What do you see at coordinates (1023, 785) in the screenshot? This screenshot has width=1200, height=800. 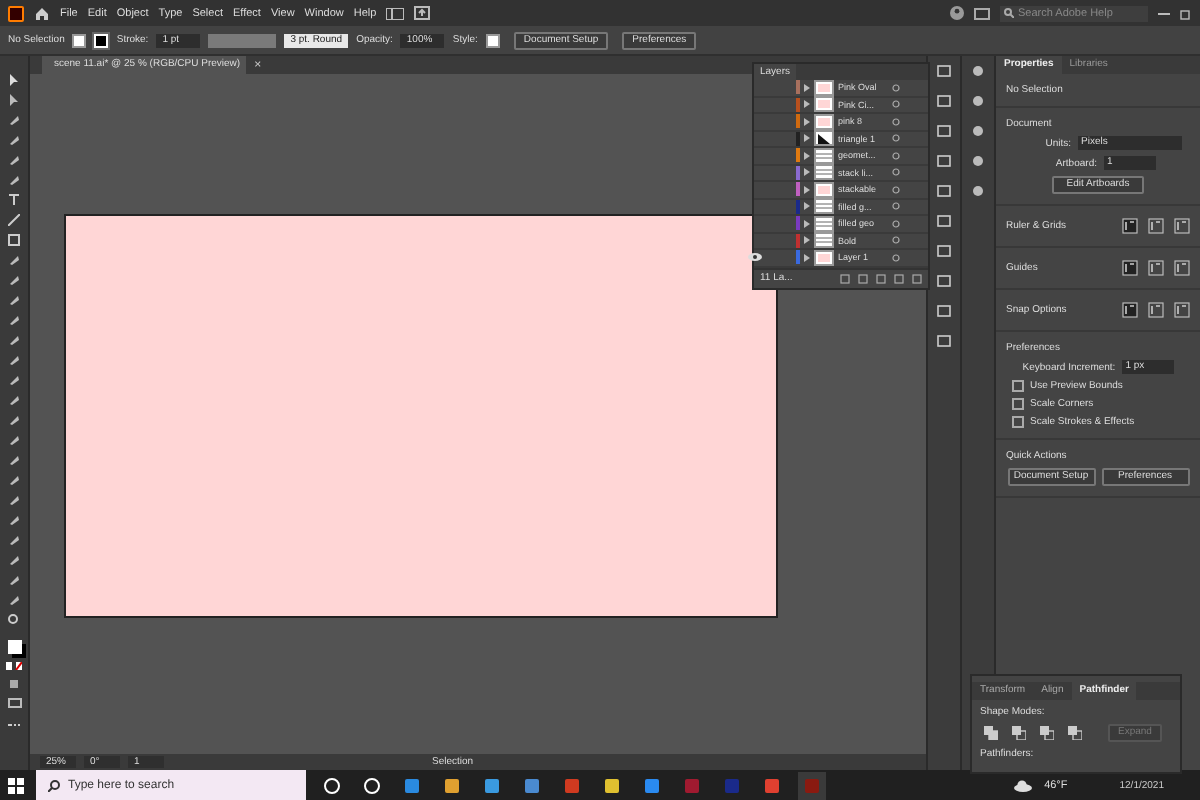 I see `cloud-icon` at bounding box center [1023, 785].